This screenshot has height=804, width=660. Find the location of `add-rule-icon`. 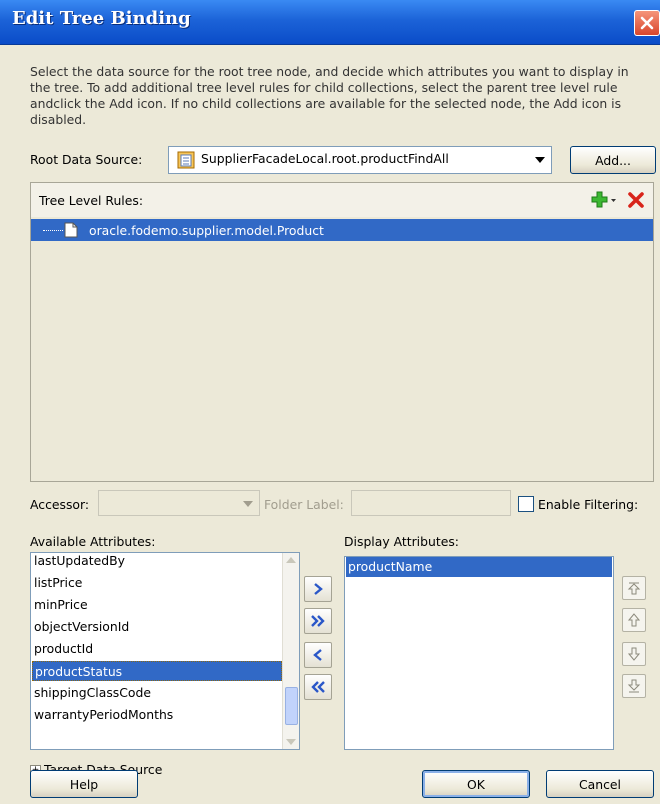

add-rule-icon is located at coordinates (604, 200).